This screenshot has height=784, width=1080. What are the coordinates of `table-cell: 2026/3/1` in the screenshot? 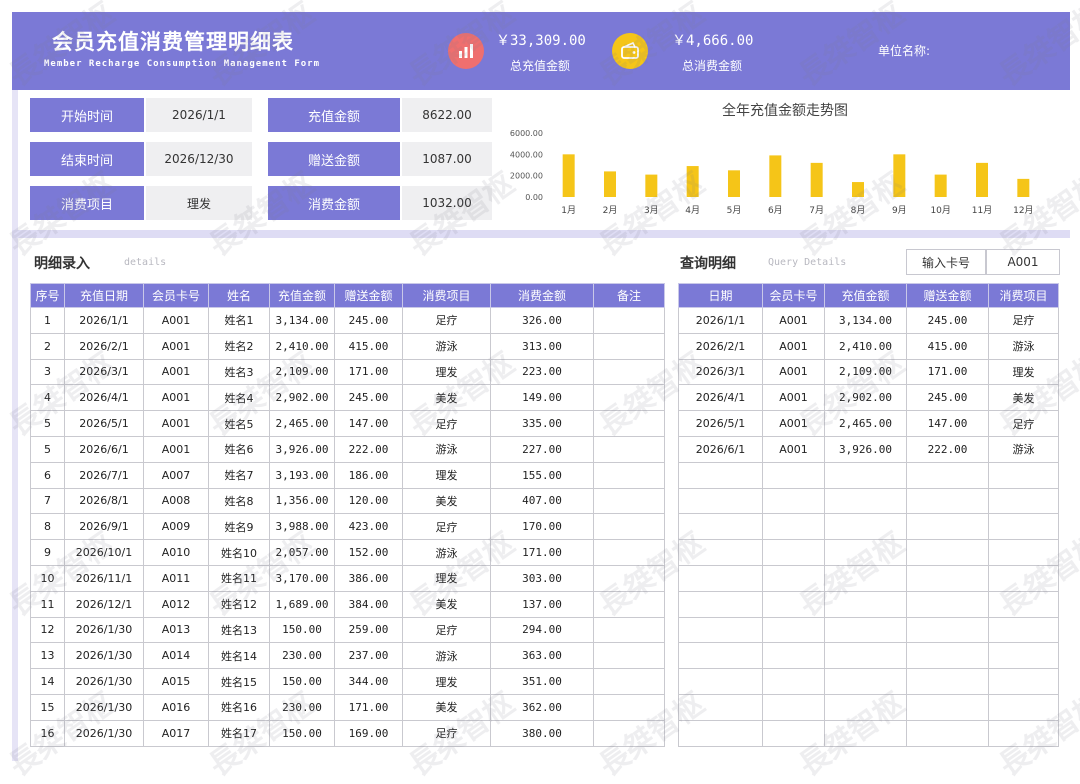 It's located at (104, 372).